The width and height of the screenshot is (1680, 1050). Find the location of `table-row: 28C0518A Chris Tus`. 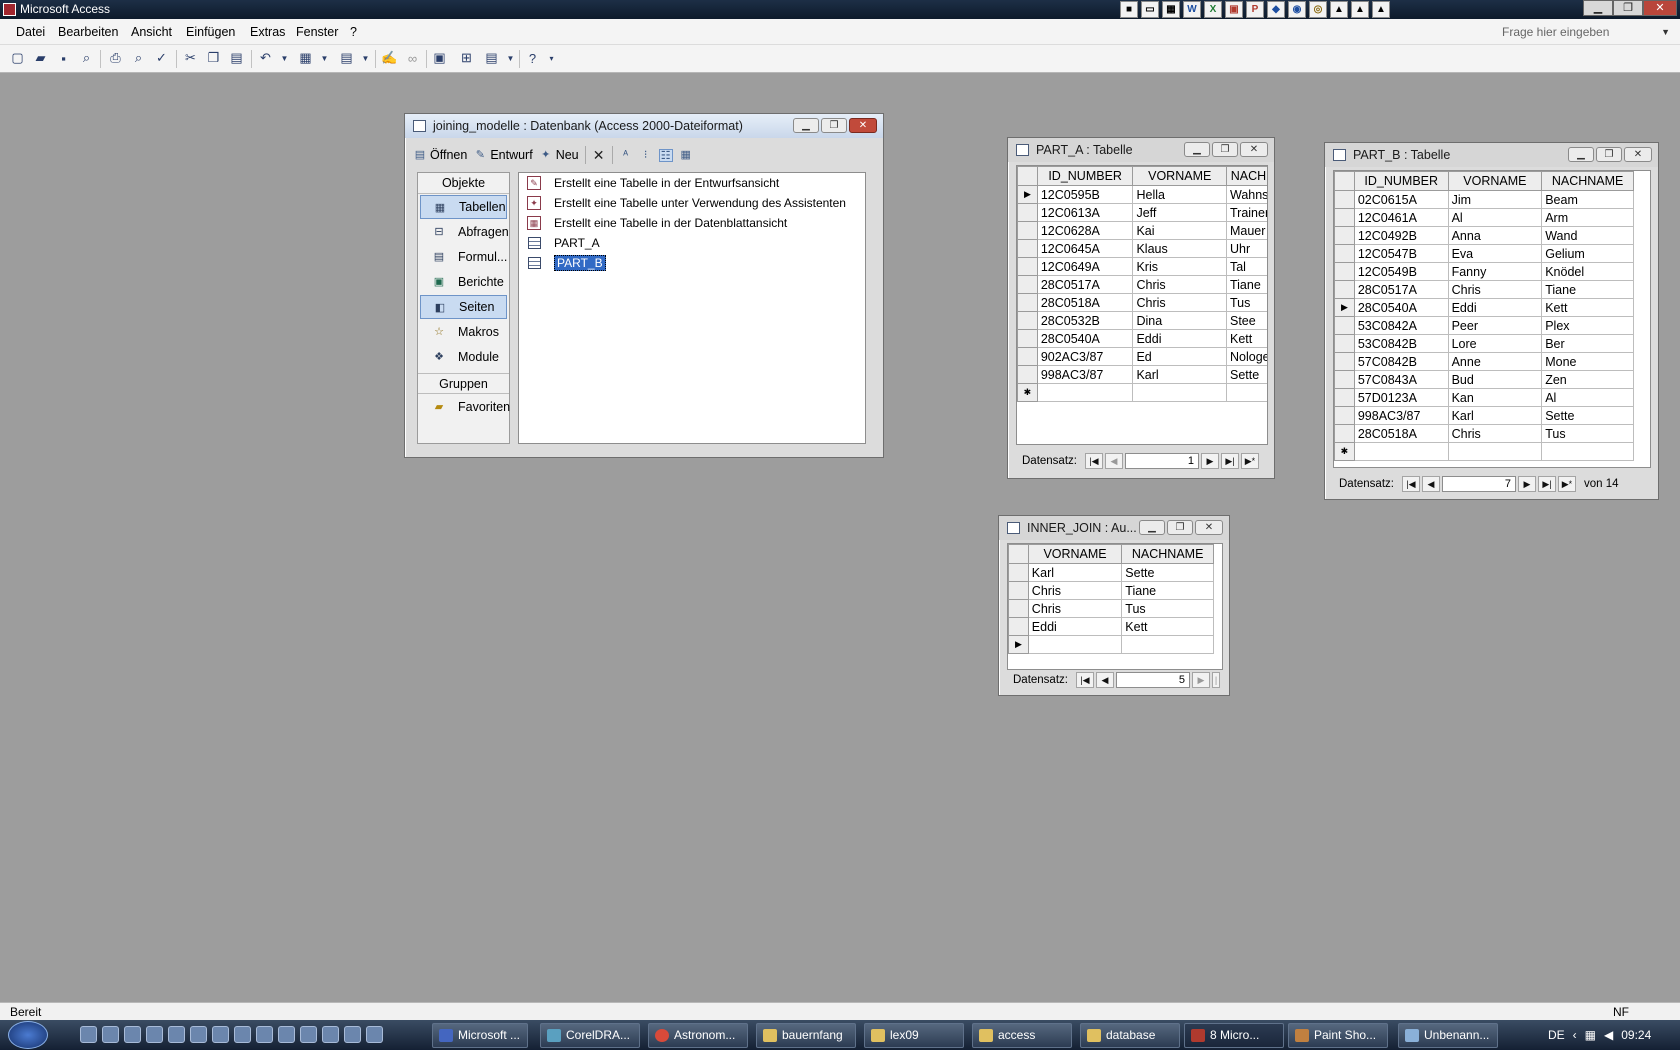

table-row: 28C0518A Chris Tus is located at coordinates (1142, 302).